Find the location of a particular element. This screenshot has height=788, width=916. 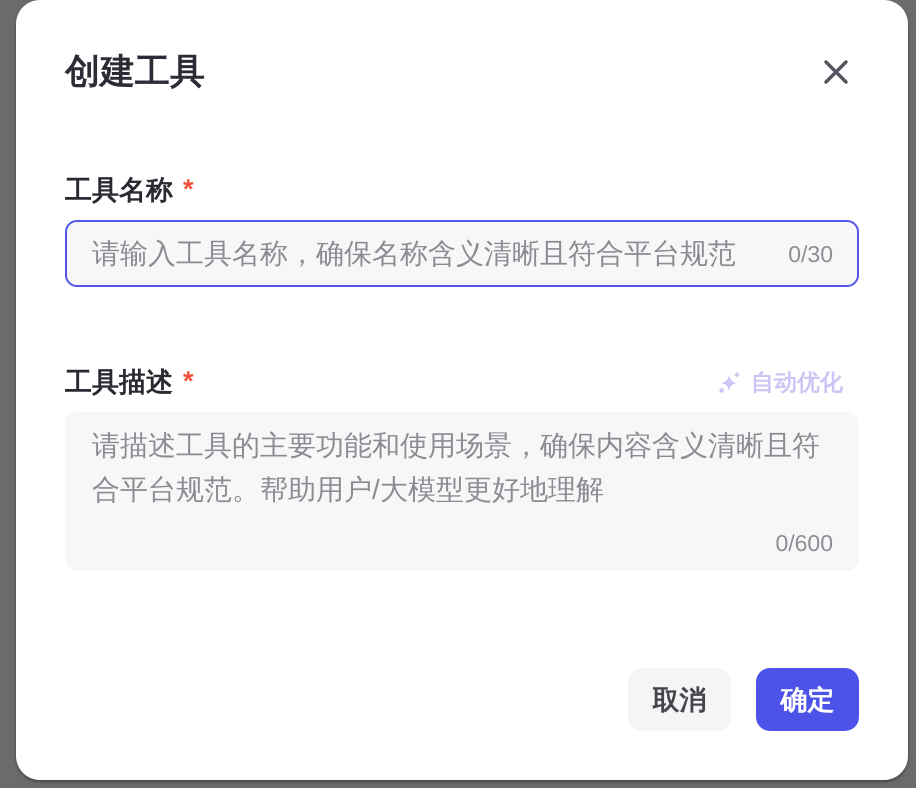

field-label: 工具名称 is located at coordinates (119, 190).